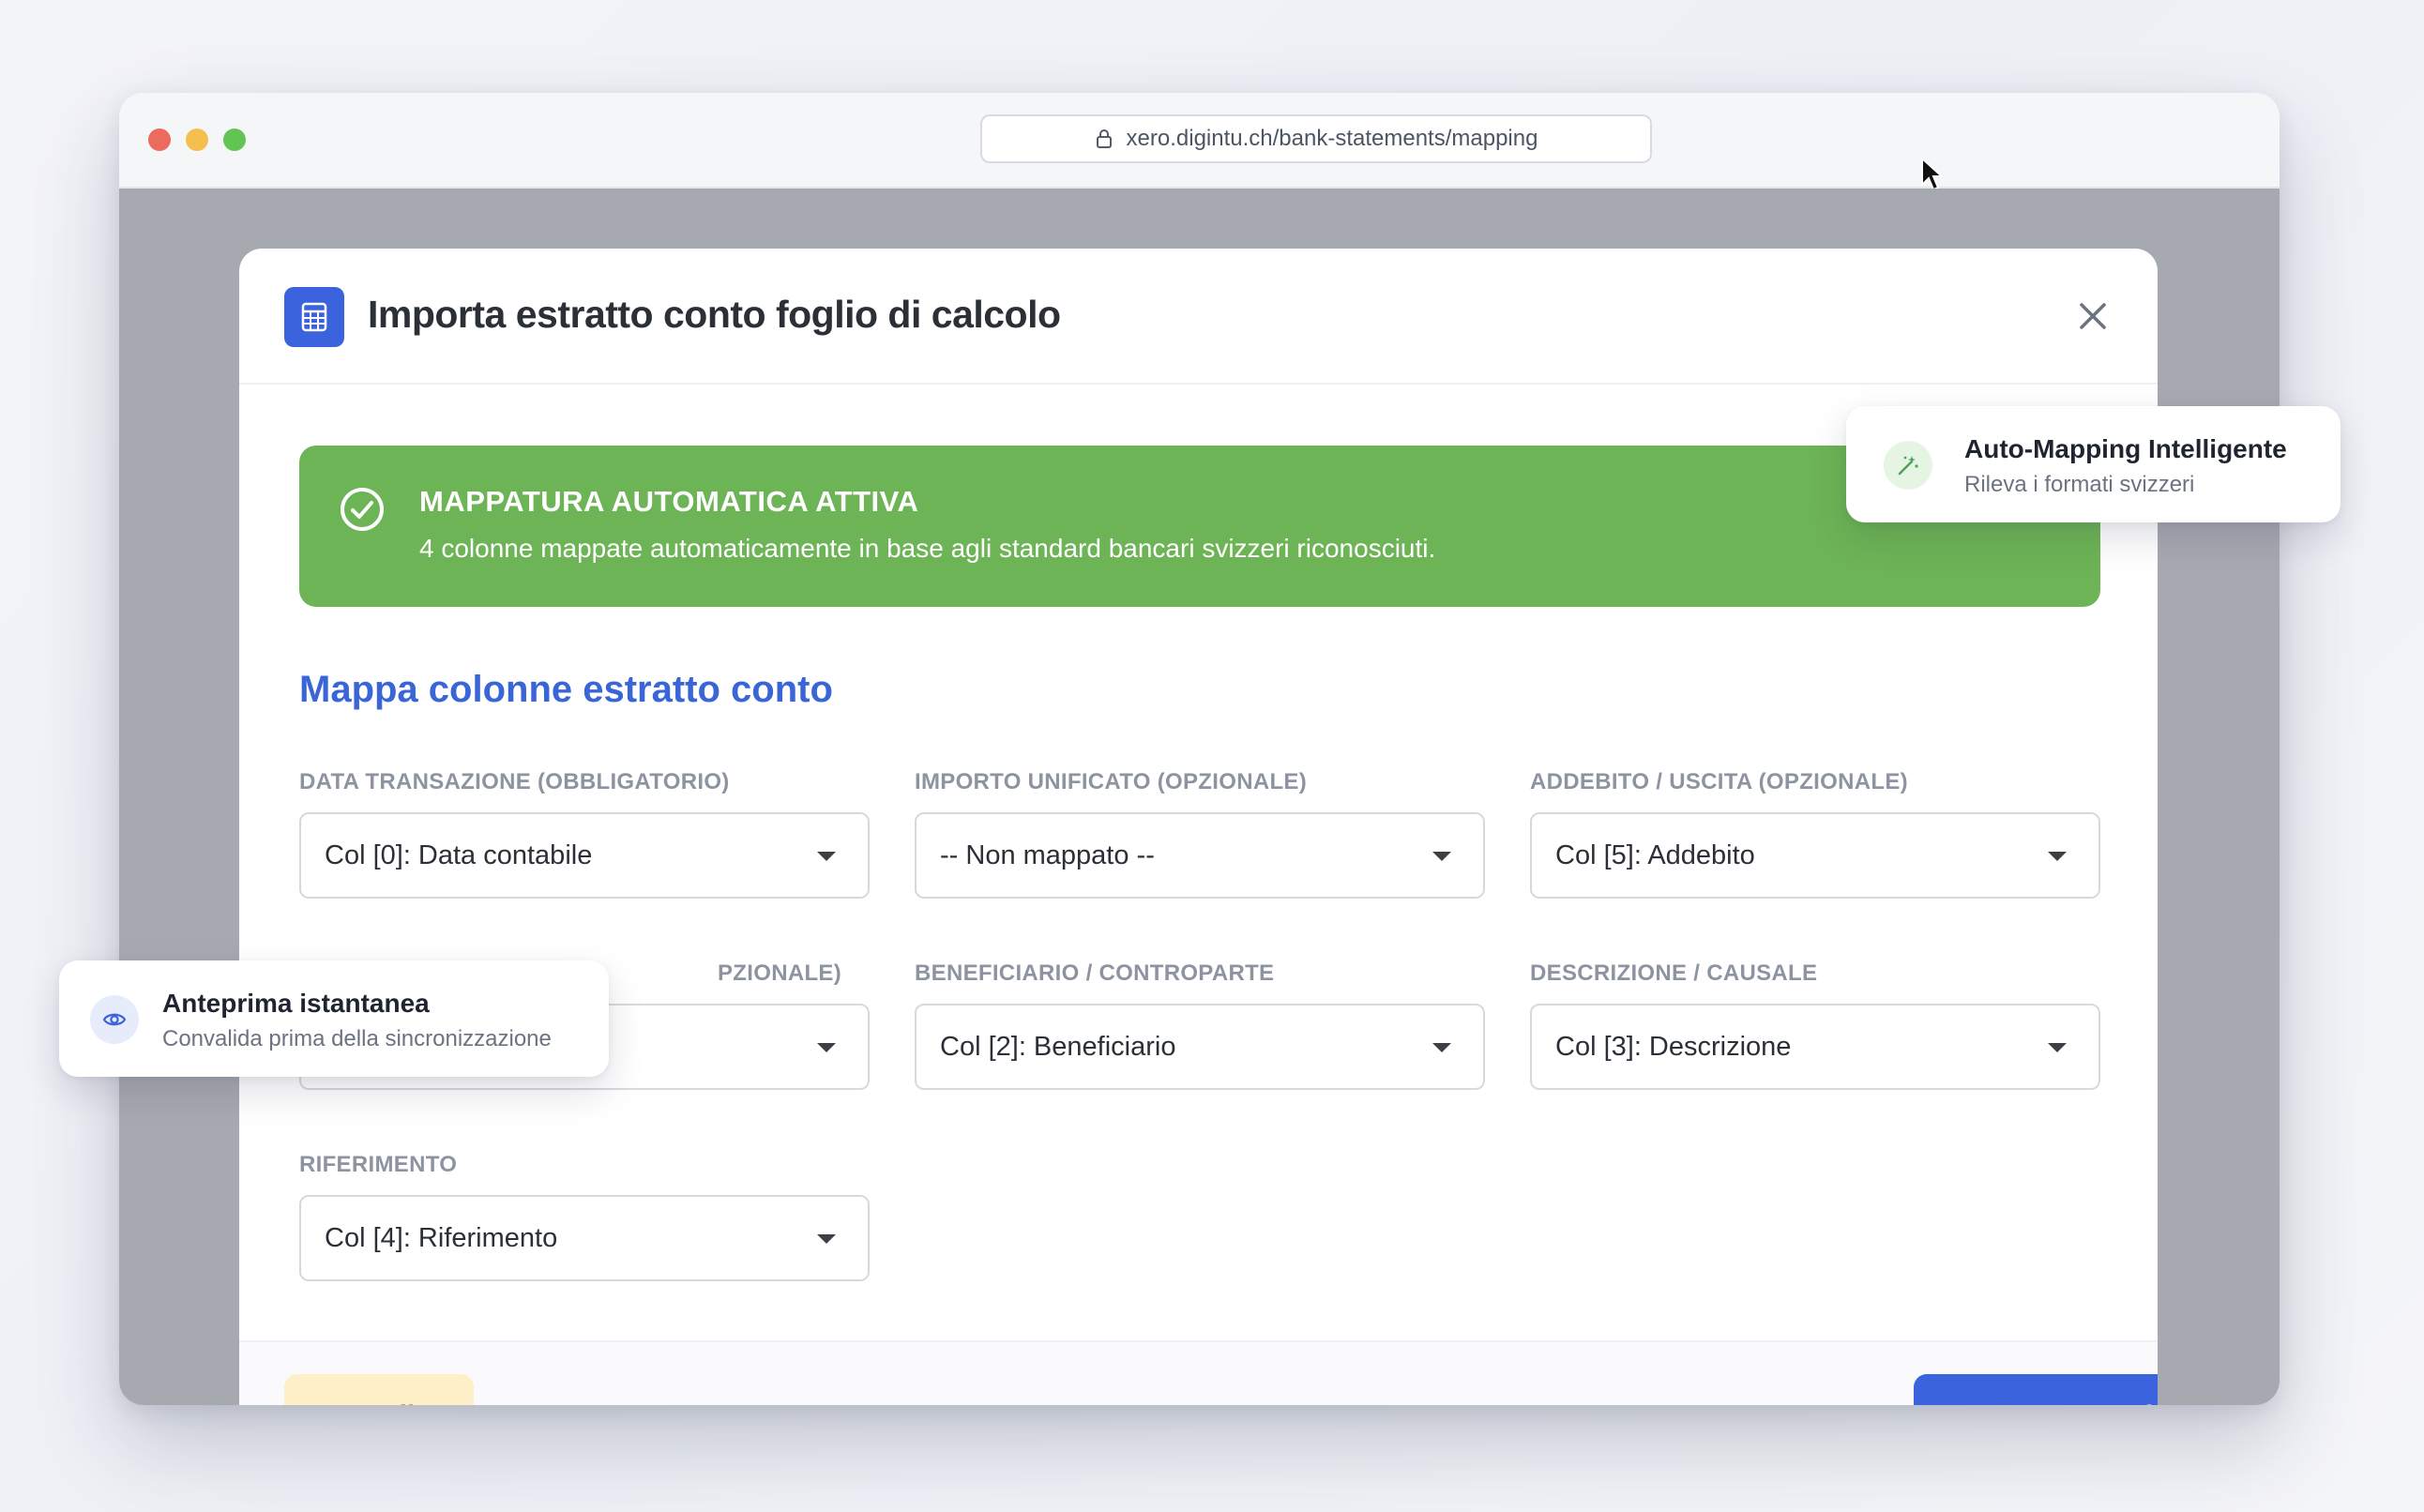 This screenshot has height=1512, width=2424. I want to click on field-label-description: DESCRIZIONE / CAUSALE, so click(1674, 973).